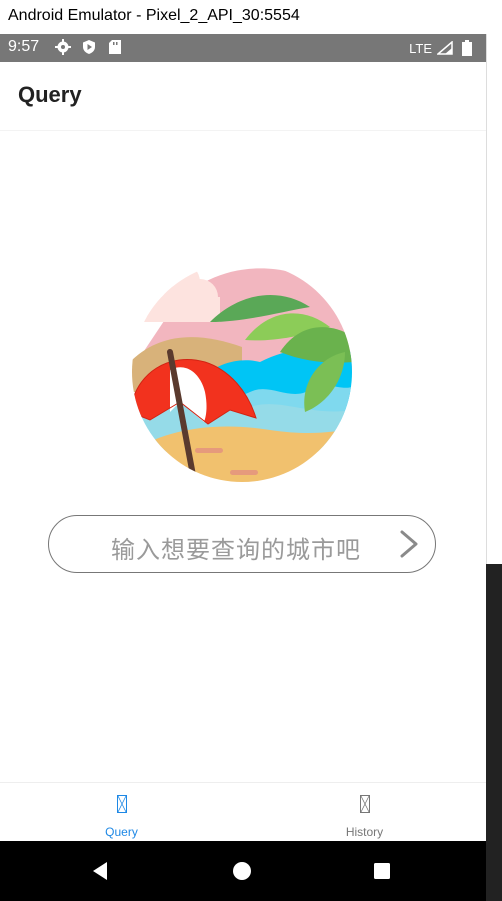  I want to click on side-strip-lower, so click(494, 732).